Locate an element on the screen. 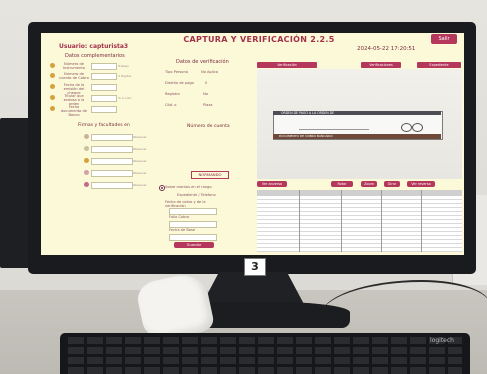  check-top-text: ORDEN DE PAGO A LA ORDEN DE is located at coordinates (308, 113).